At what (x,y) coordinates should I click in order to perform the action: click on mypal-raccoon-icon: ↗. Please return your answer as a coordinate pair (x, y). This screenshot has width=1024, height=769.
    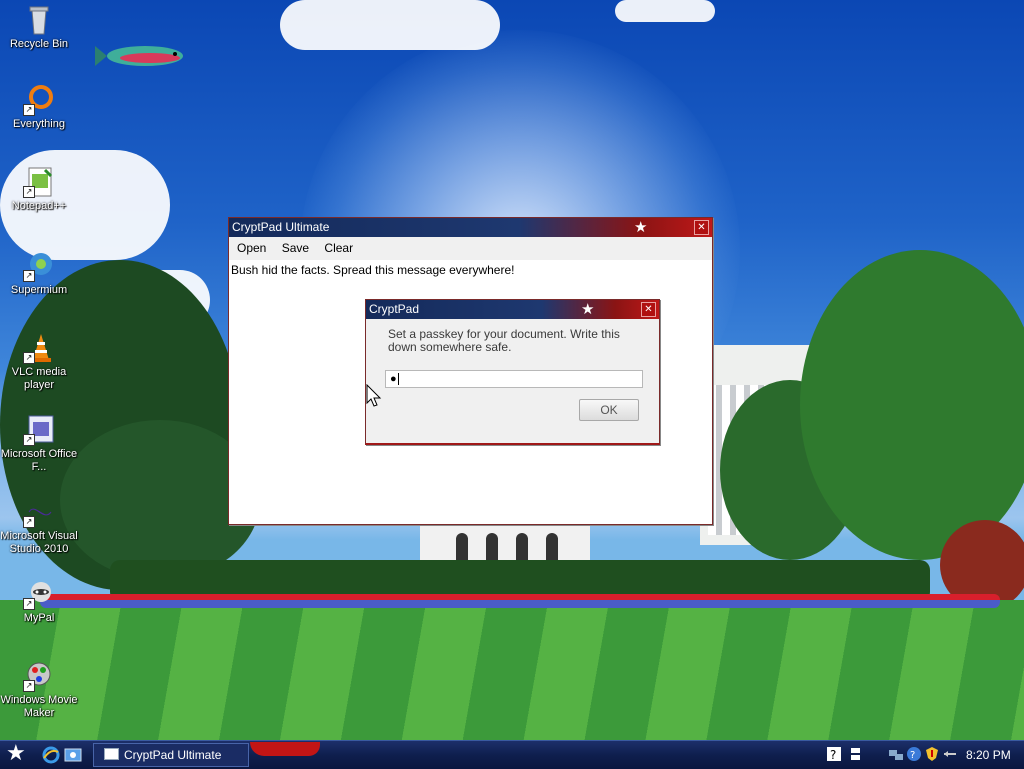
    Looking at the image, I should click on (39, 594).